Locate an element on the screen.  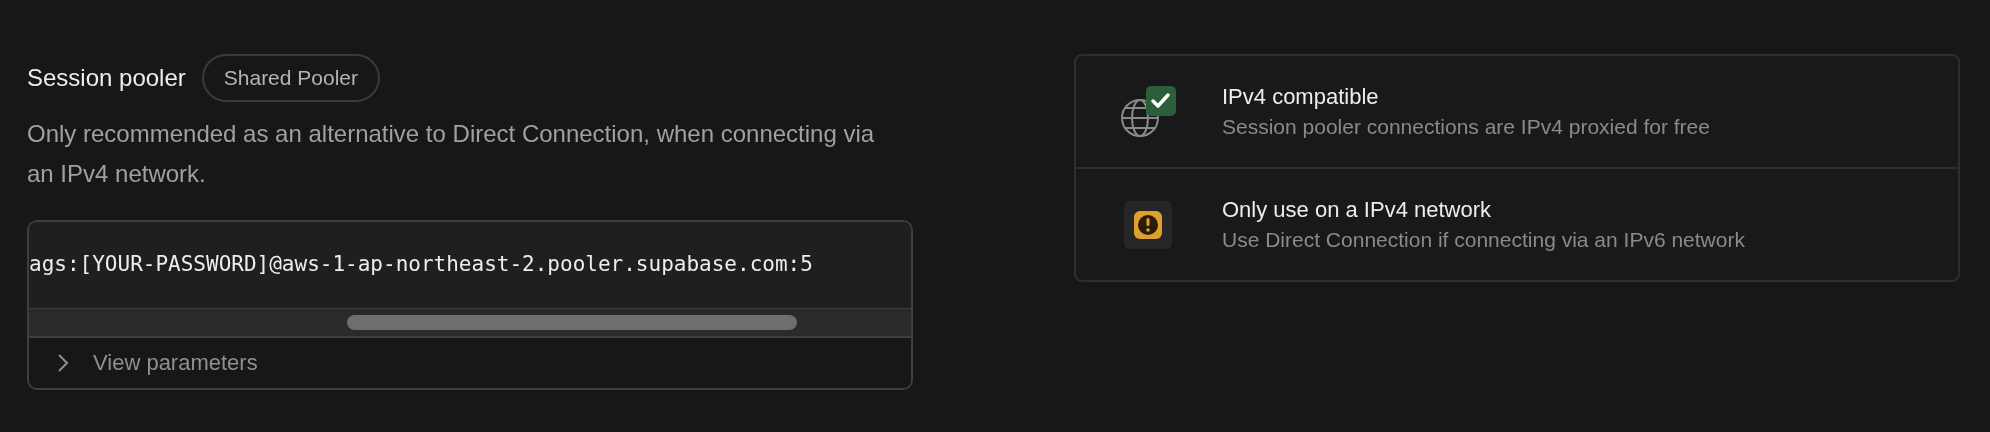
chevron-icon is located at coordinates (63, 362).